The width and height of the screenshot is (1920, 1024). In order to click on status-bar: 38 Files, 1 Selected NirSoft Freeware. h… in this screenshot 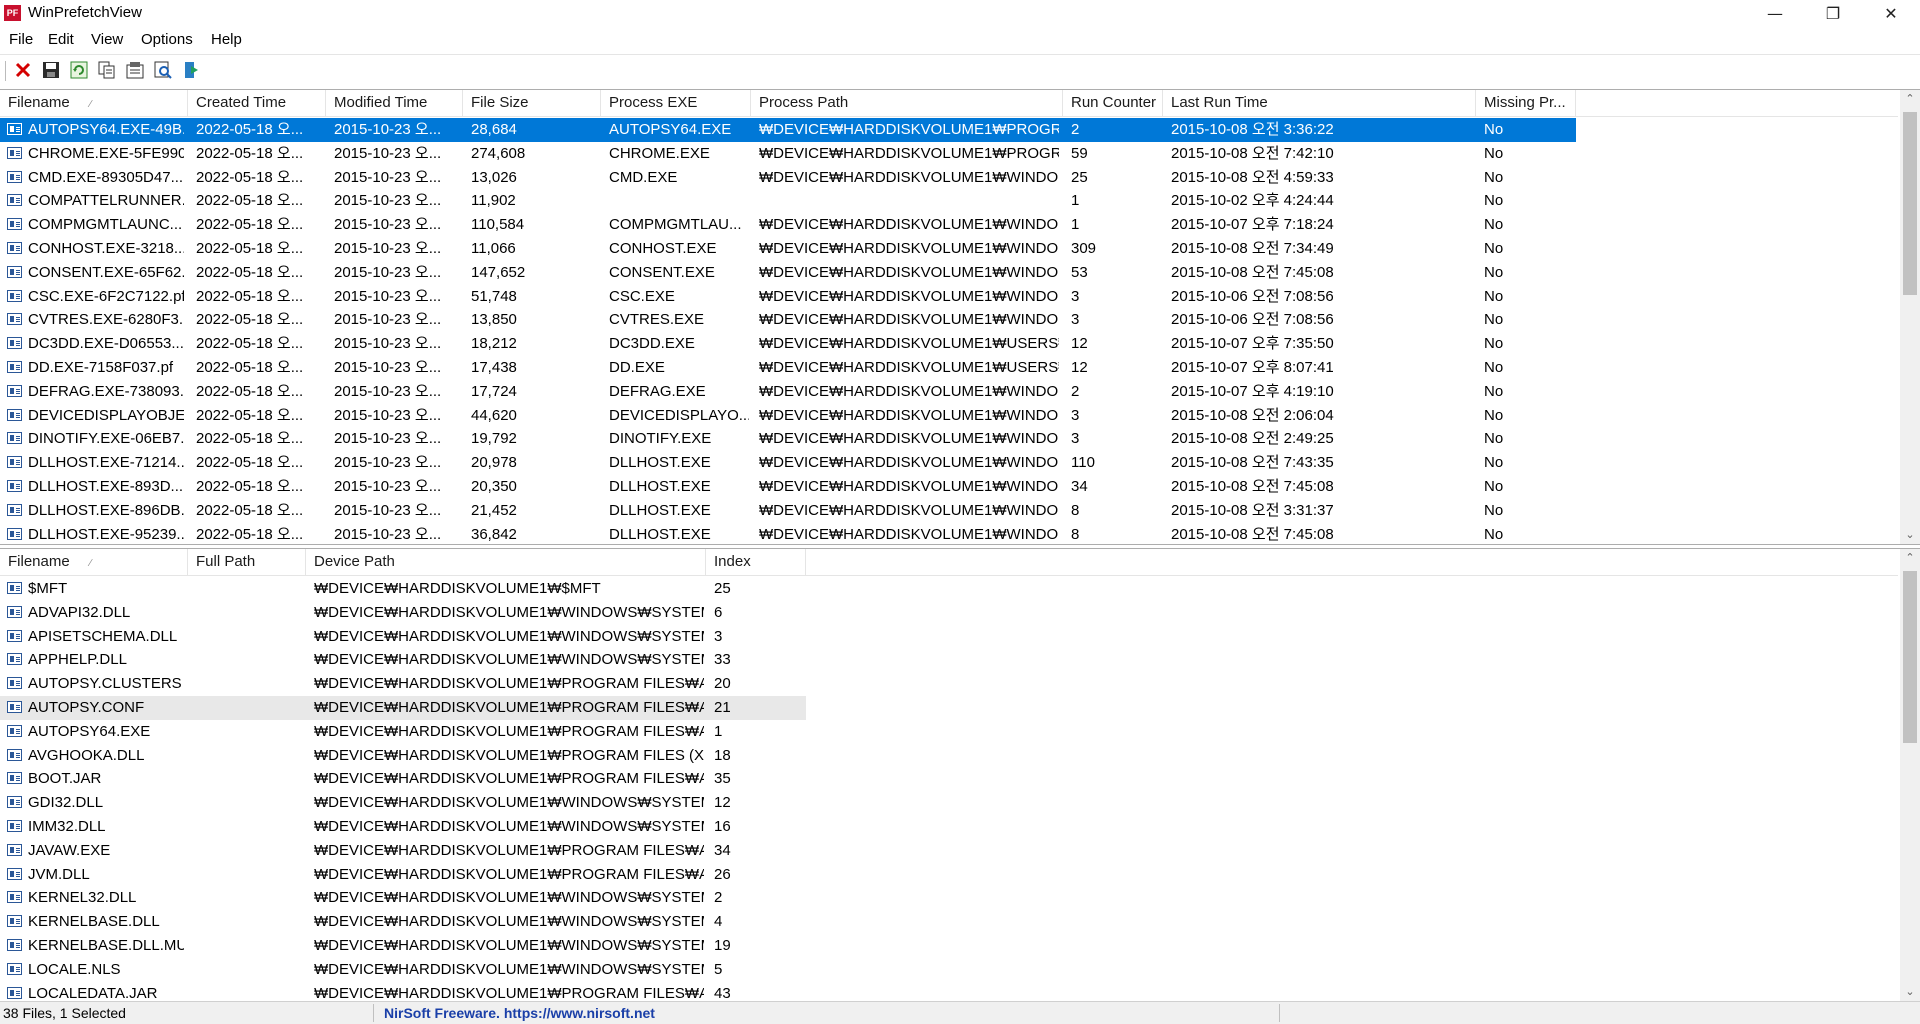, I will do `click(960, 1012)`.